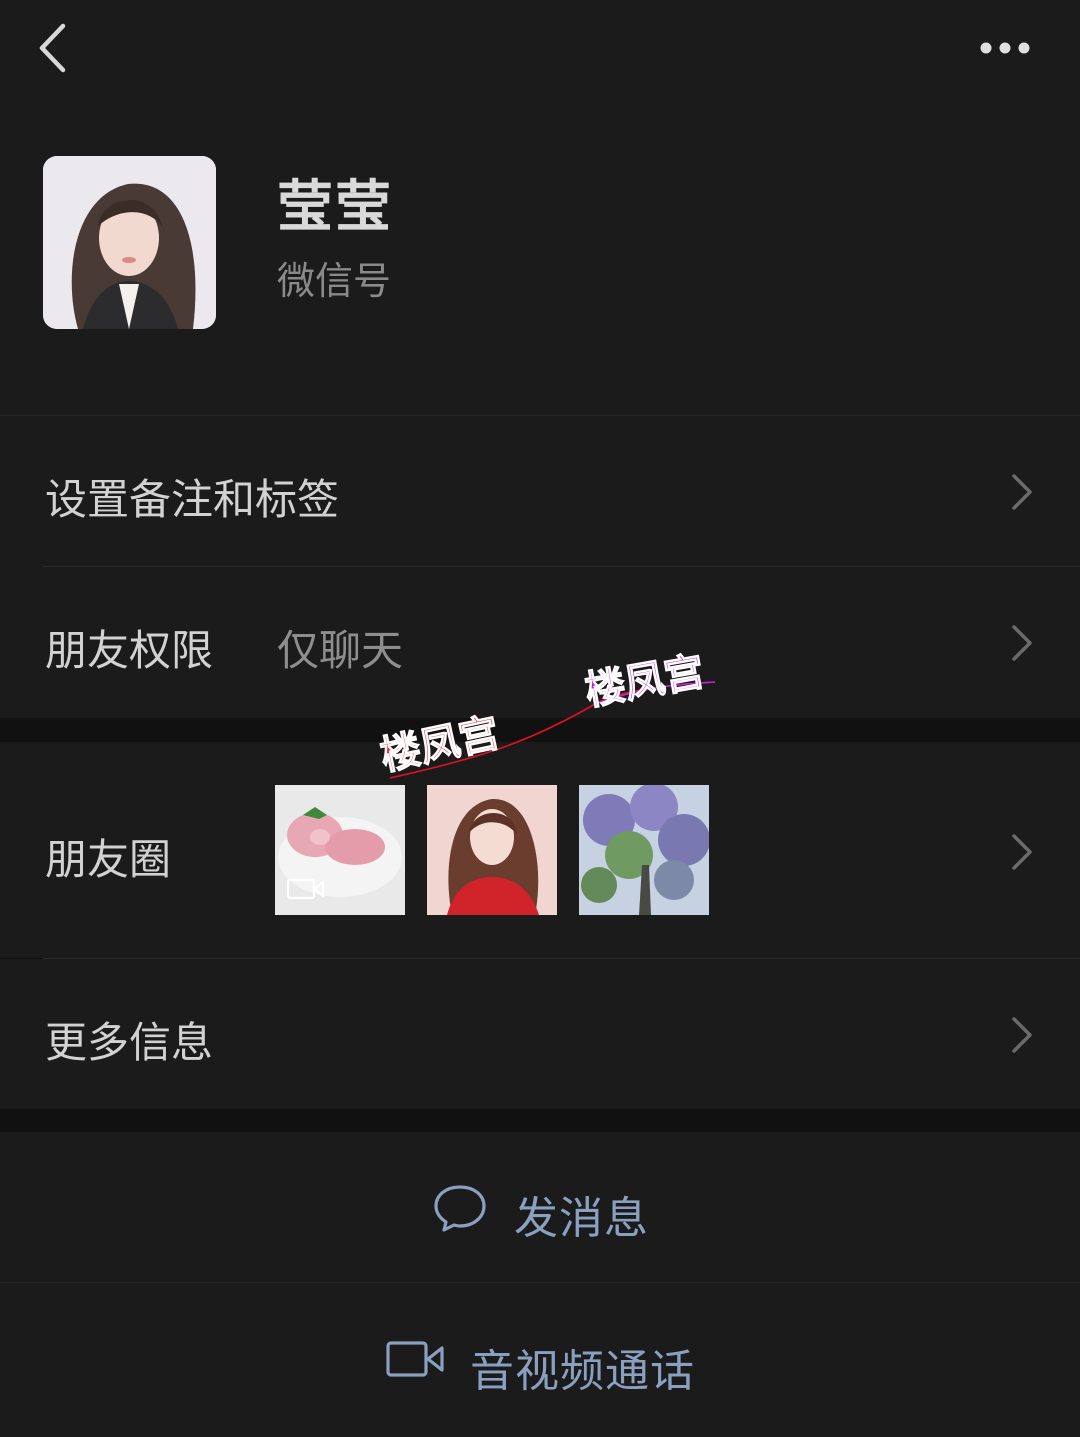 Image resolution: width=1080 pixels, height=1437 pixels. What do you see at coordinates (129, 1042) in the screenshot?
I see `cell-label: 更多信息` at bounding box center [129, 1042].